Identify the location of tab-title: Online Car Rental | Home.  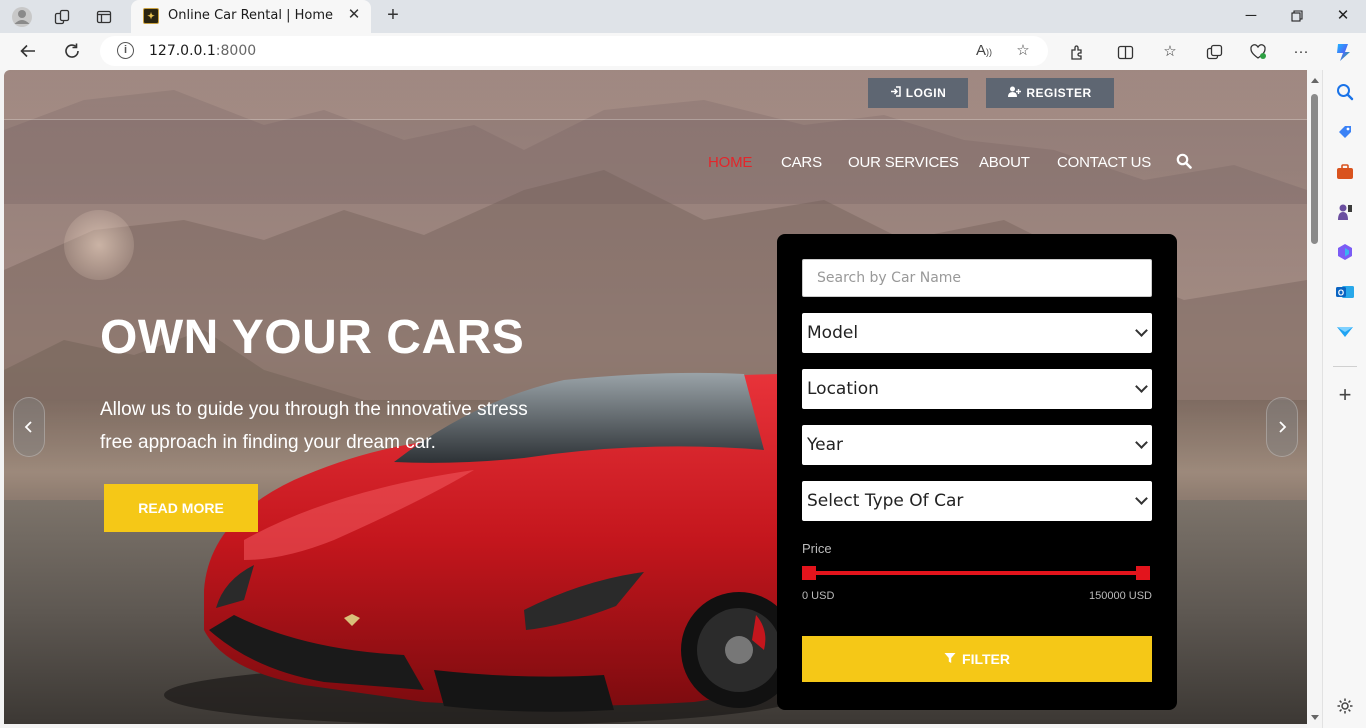
(250, 15).